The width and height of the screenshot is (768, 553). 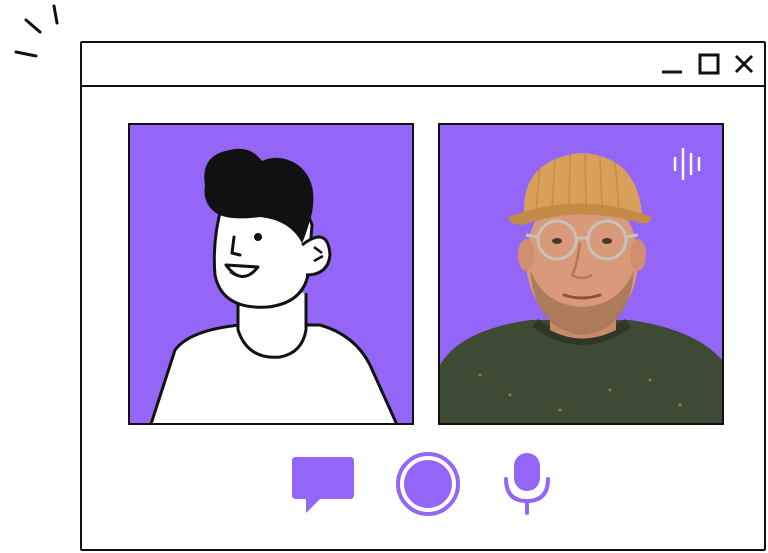 I want to click on sound-wave-icon, so click(x=687, y=164).